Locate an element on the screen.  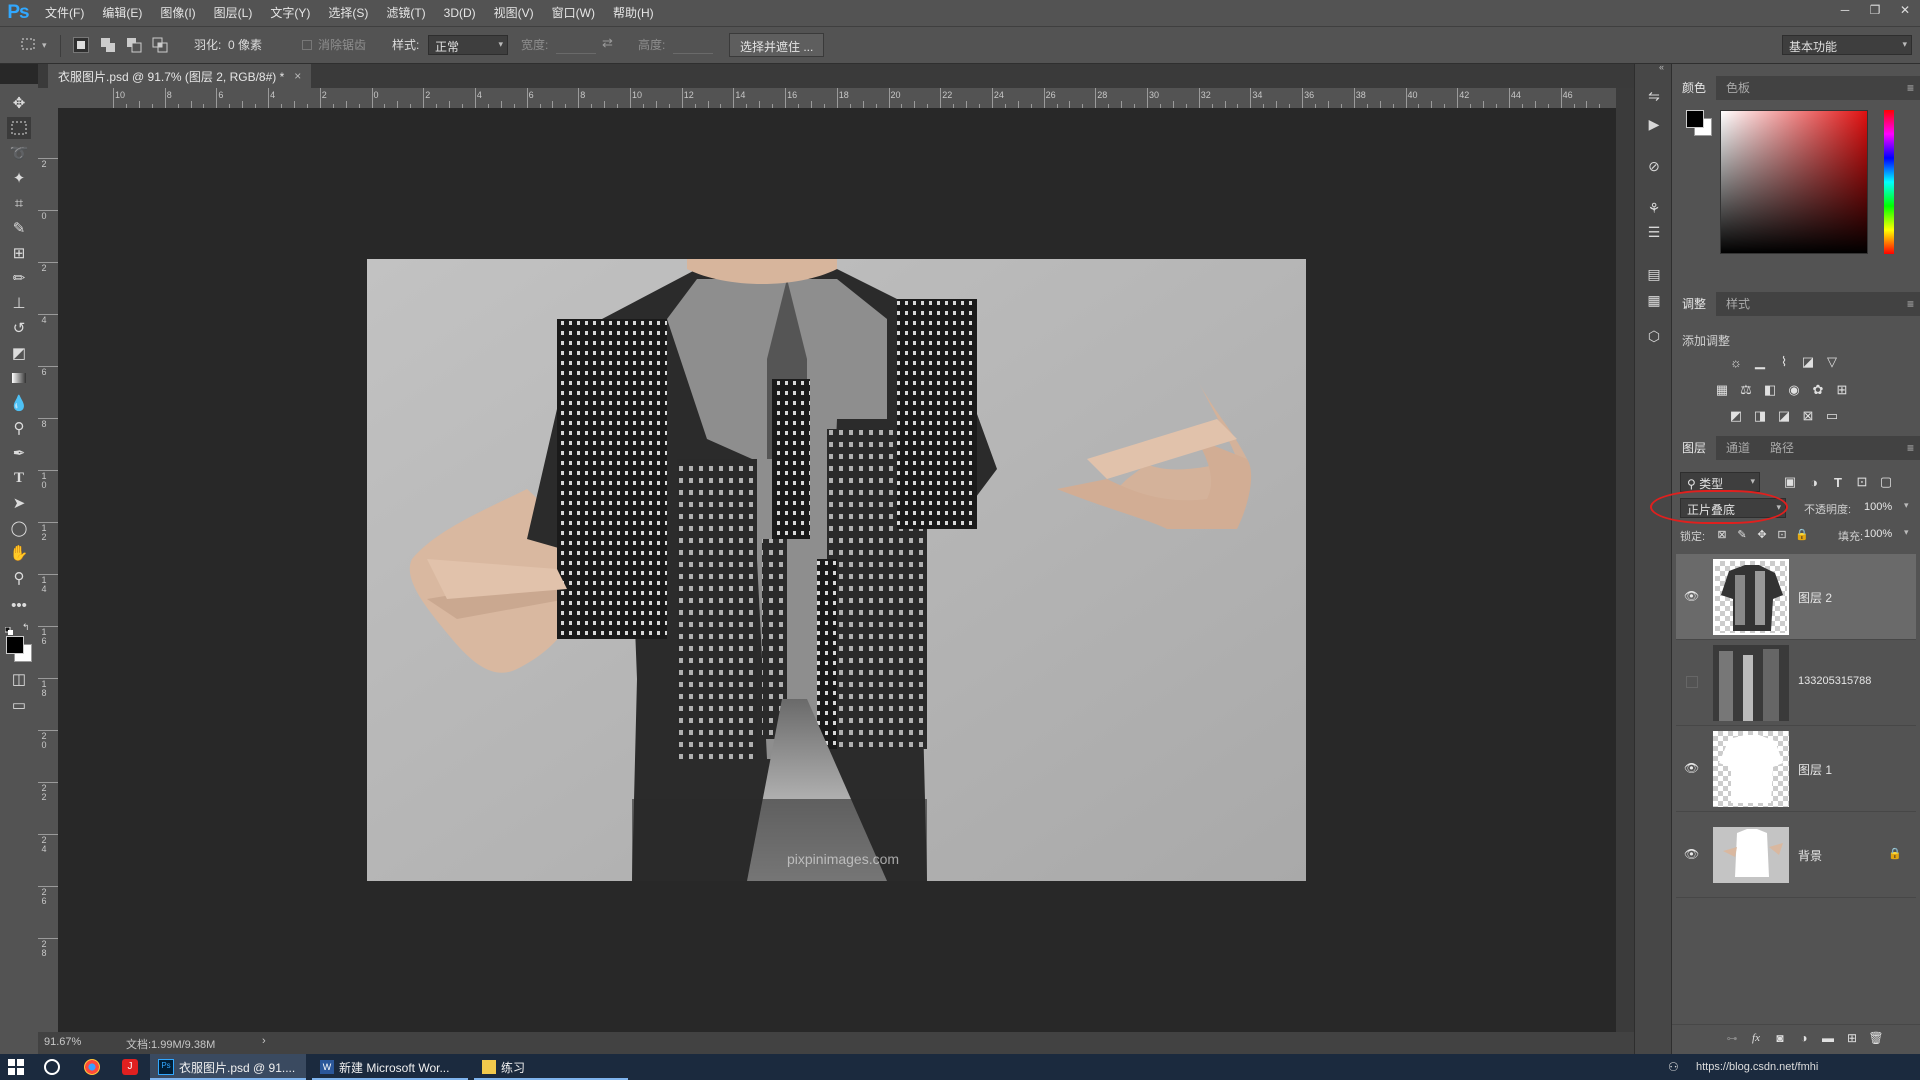
menu-image: 图像(I) is located at coordinates (177, 13).